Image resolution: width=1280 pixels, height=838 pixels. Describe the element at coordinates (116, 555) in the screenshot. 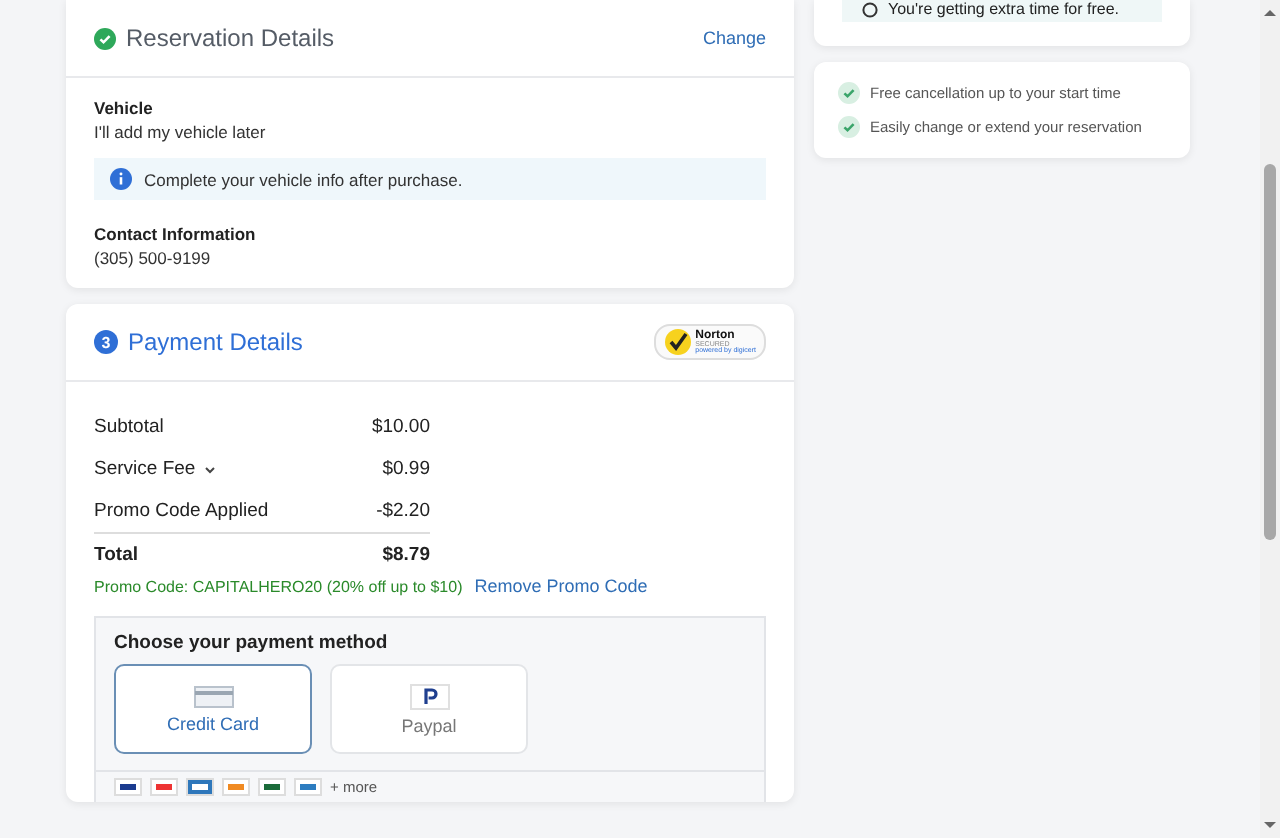

I see `total-label: Total` at that location.